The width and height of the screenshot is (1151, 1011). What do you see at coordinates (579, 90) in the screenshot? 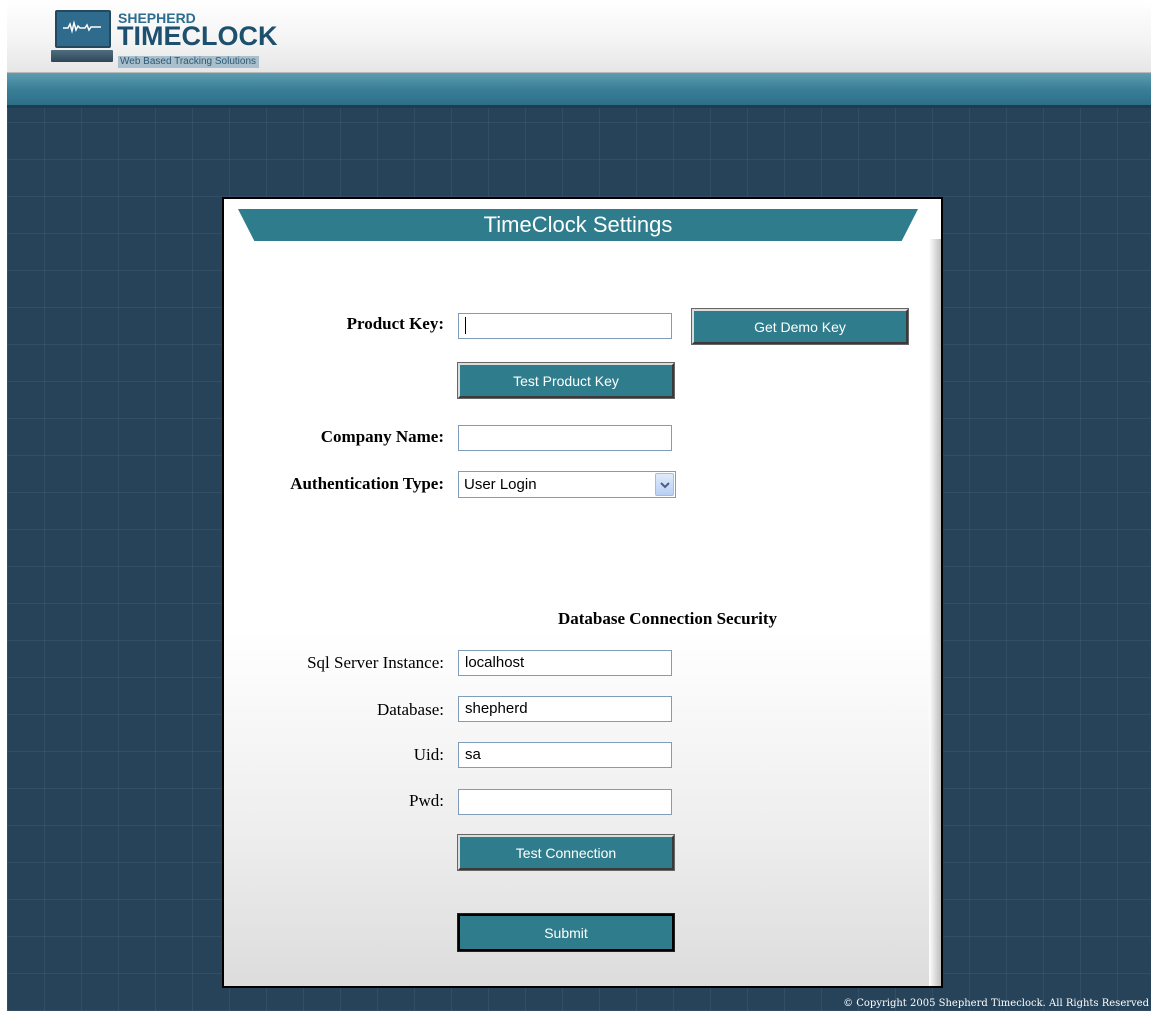
I see `header-band` at bounding box center [579, 90].